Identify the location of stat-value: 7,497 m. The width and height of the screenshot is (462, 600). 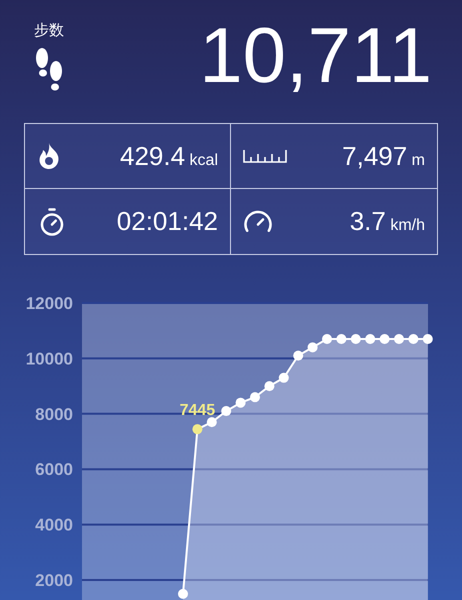
(383, 156).